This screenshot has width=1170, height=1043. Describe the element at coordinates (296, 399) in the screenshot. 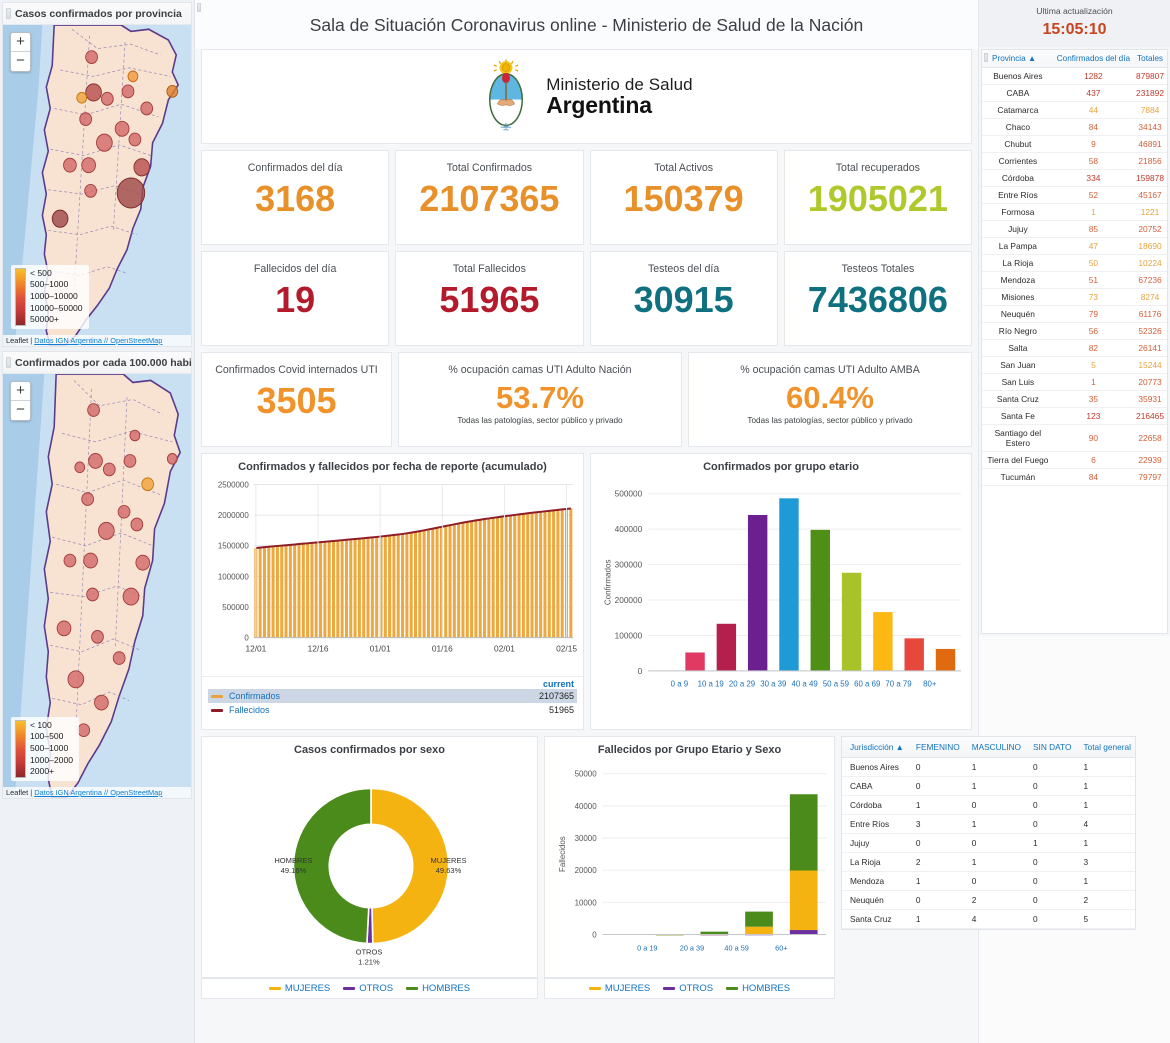

I see `kpi-uti-internados: Confirmados Covid internados UTI 3505` at that location.